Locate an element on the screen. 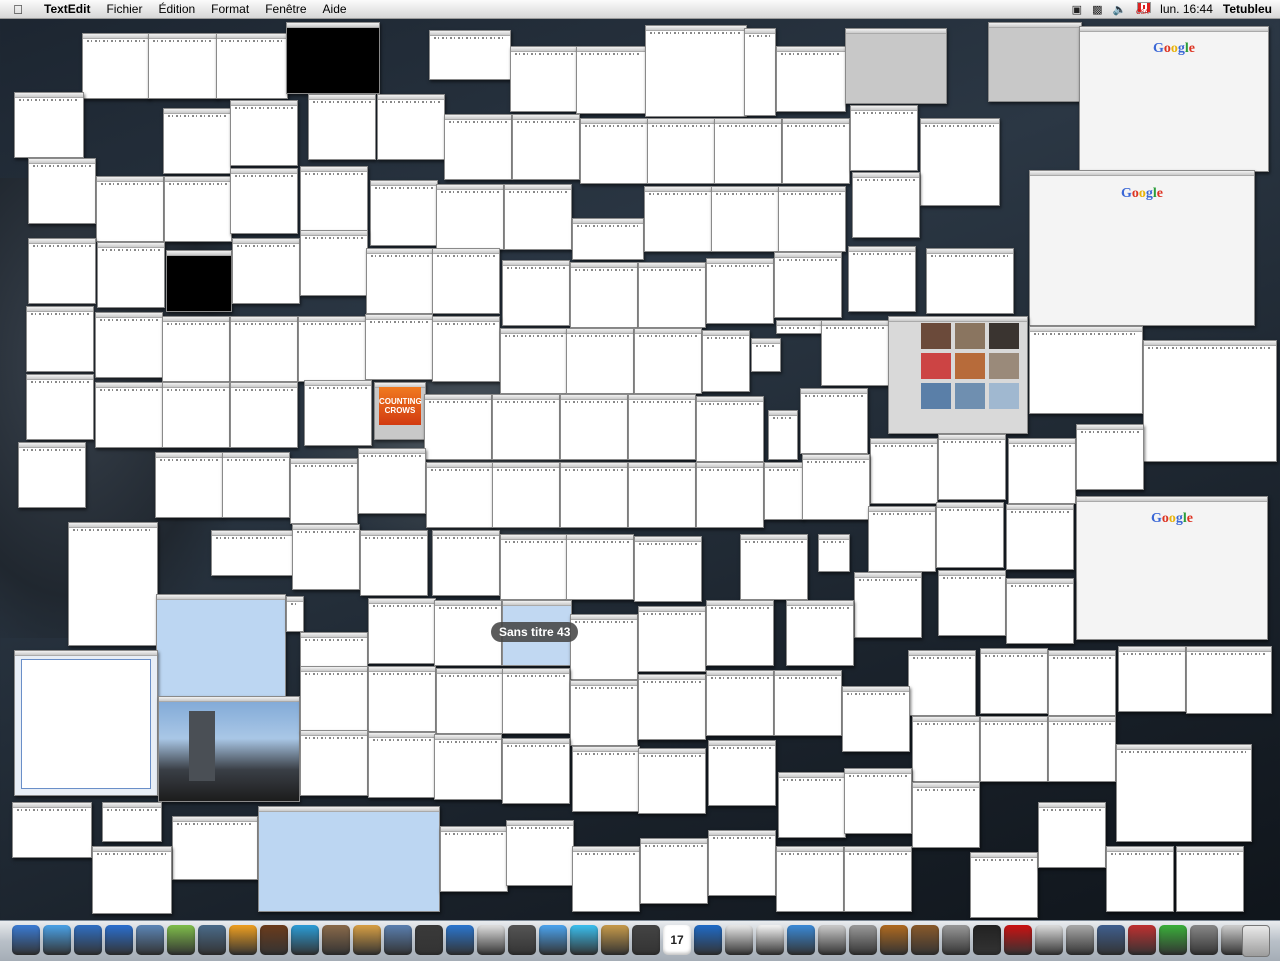 This screenshot has height=961, width=1280. utility-icon is located at coordinates (863, 940).